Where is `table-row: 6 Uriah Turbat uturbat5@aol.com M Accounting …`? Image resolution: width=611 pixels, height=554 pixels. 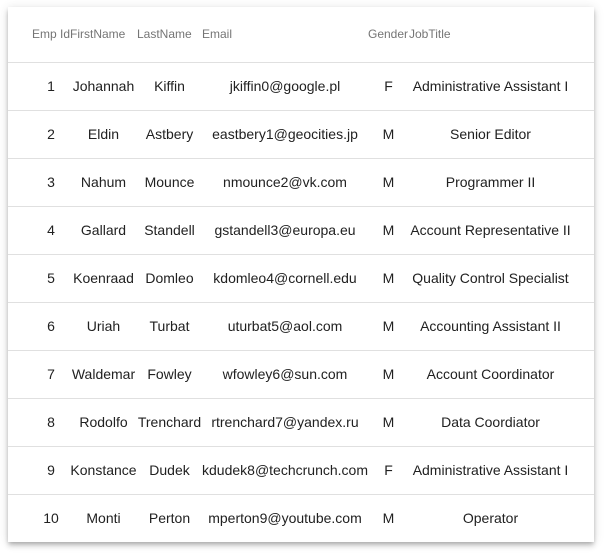
table-row: 6 Uriah Turbat uturbat5@aol.com M Accounting … is located at coordinates (301, 326).